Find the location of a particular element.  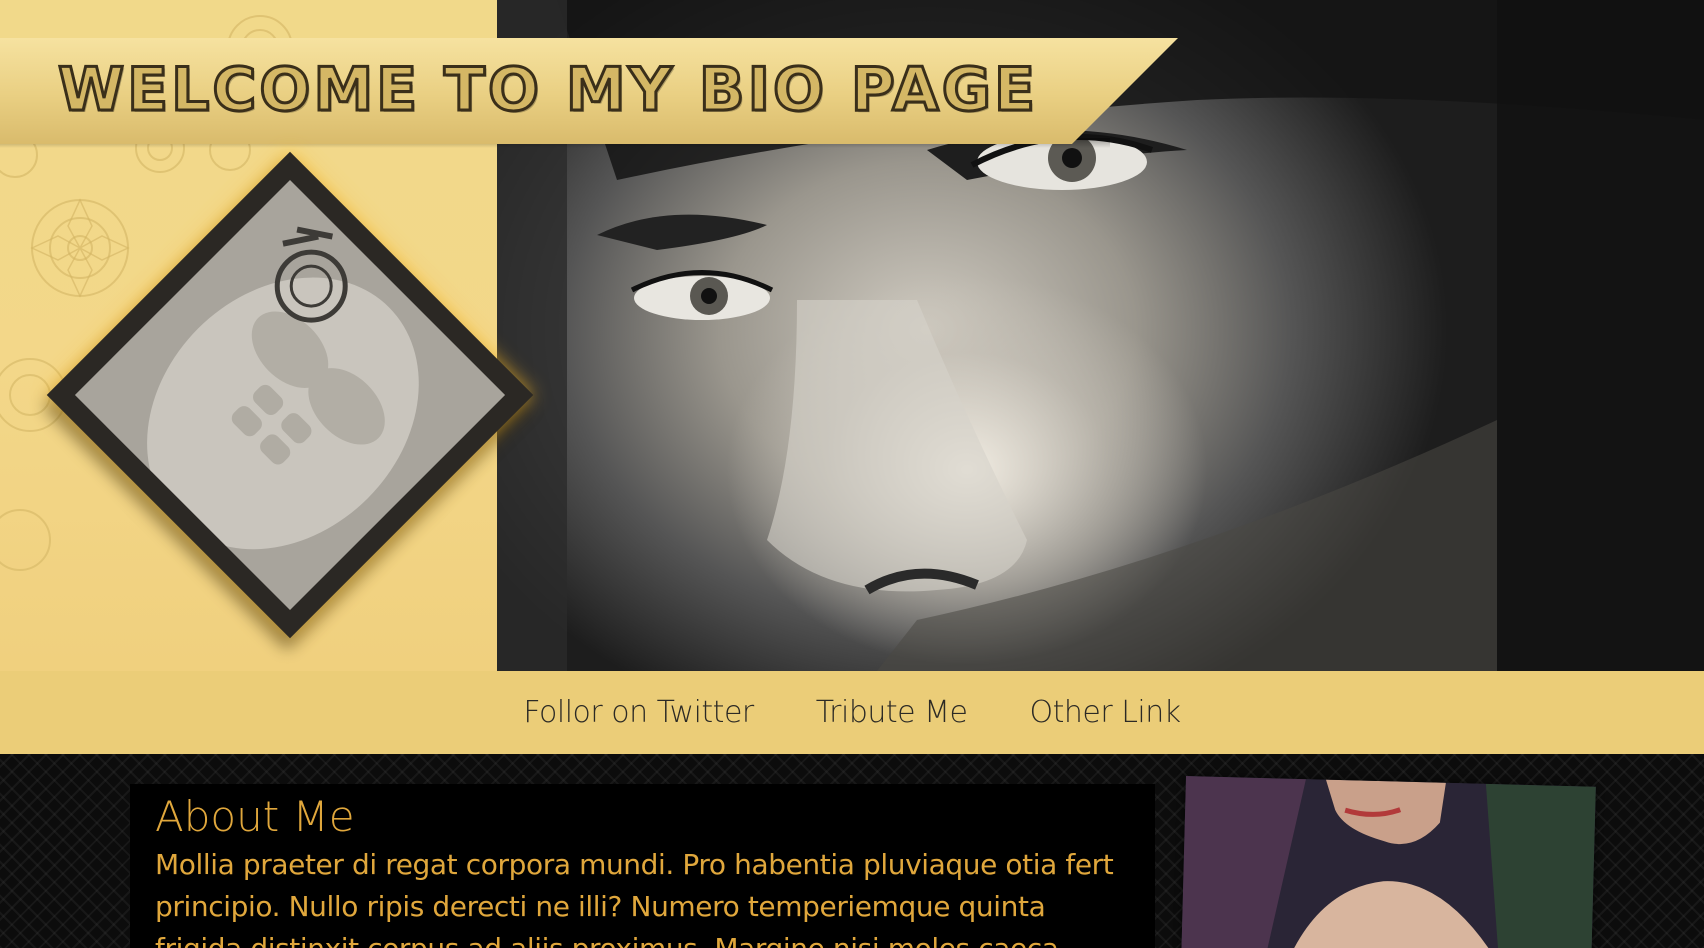

torso-photo is located at coordinates (290, 395).